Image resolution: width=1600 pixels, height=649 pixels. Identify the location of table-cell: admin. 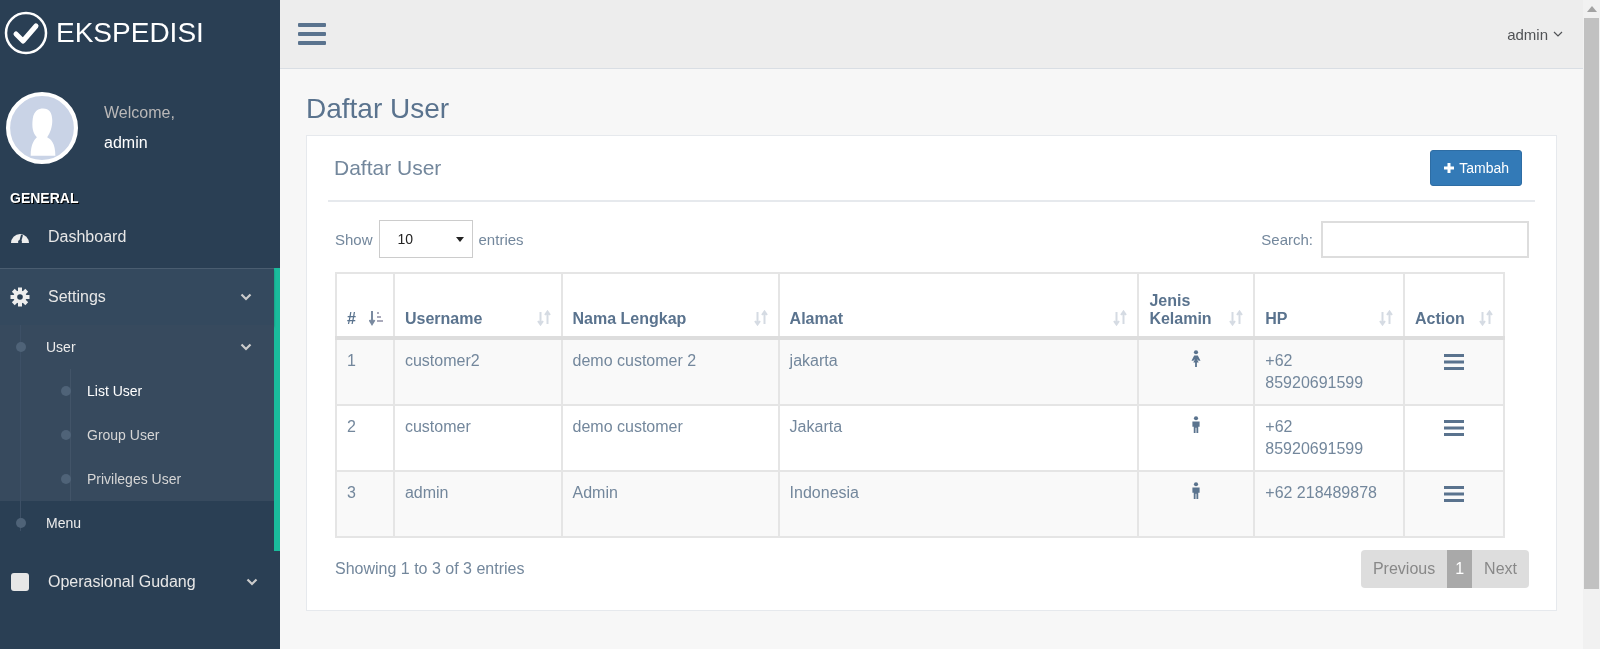
(477, 504).